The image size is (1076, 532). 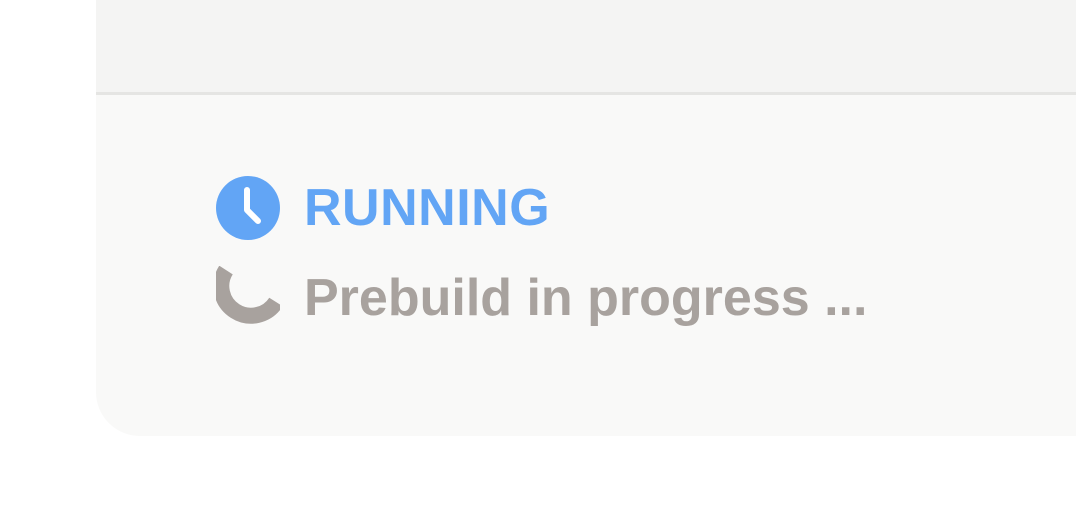 What do you see at coordinates (427, 208) in the screenshot?
I see `status-label: RUNNING` at bounding box center [427, 208].